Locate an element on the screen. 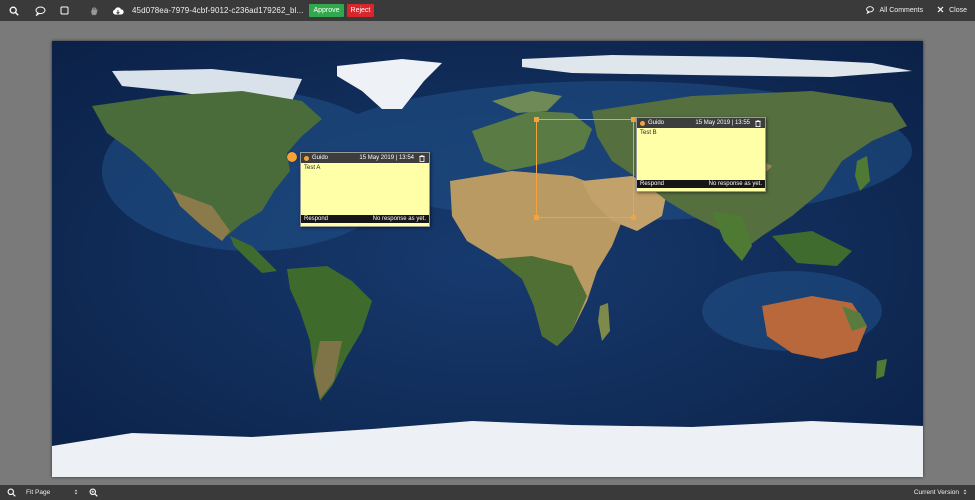 The width and height of the screenshot is (975, 500). zoom-out-icon is located at coordinates (11, 492).